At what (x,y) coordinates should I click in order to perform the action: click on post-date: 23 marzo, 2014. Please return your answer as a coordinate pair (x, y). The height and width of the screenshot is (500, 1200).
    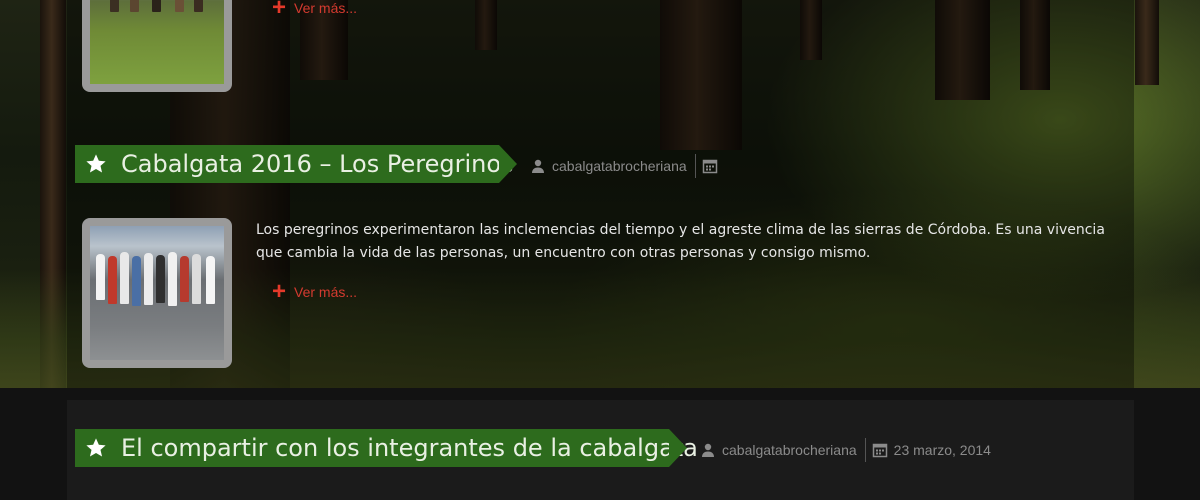
    Looking at the image, I should click on (942, 450).